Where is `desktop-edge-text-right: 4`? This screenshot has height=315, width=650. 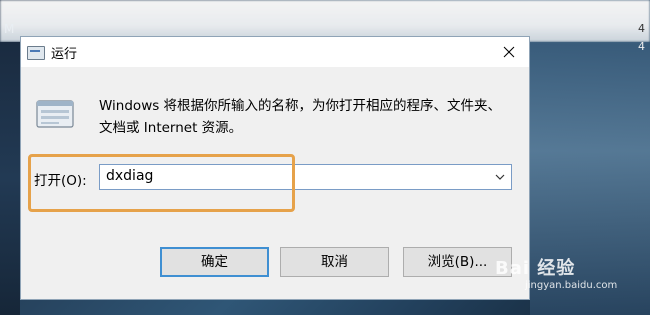
desktop-edge-text-right: 4 is located at coordinates (641, 46).